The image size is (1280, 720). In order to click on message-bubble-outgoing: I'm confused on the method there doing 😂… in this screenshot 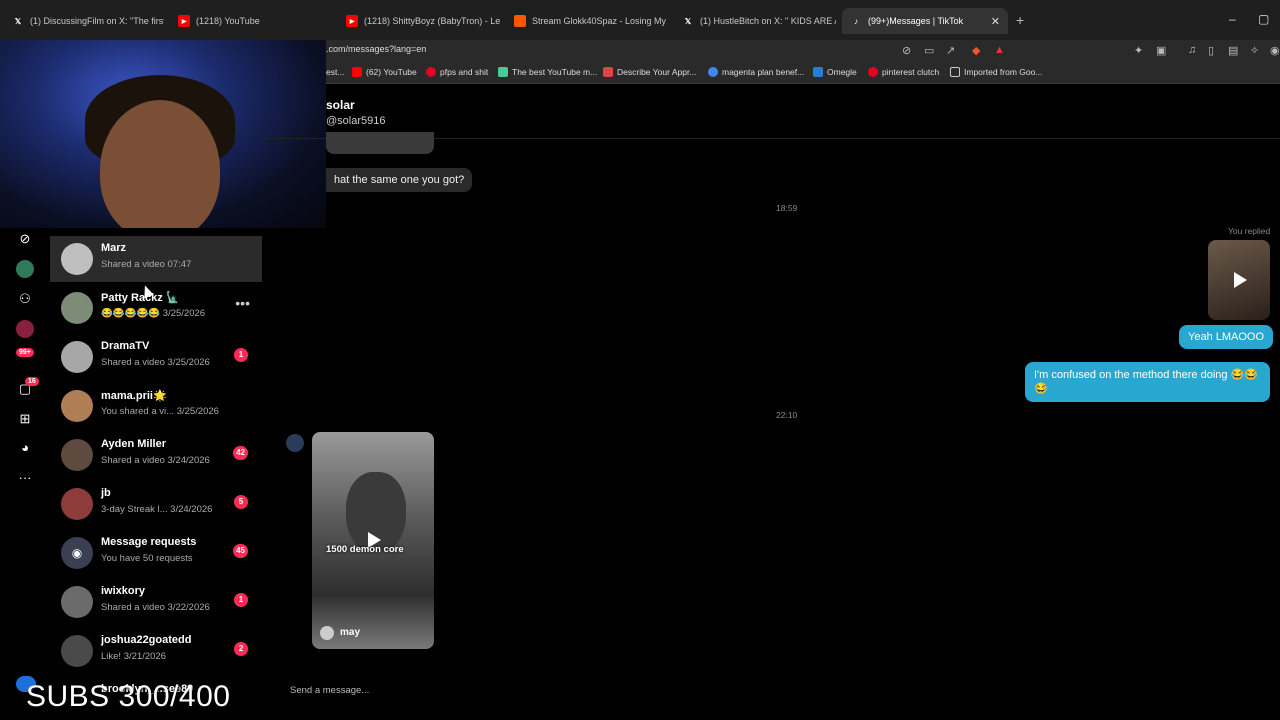, I will do `click(1147, 382)`.